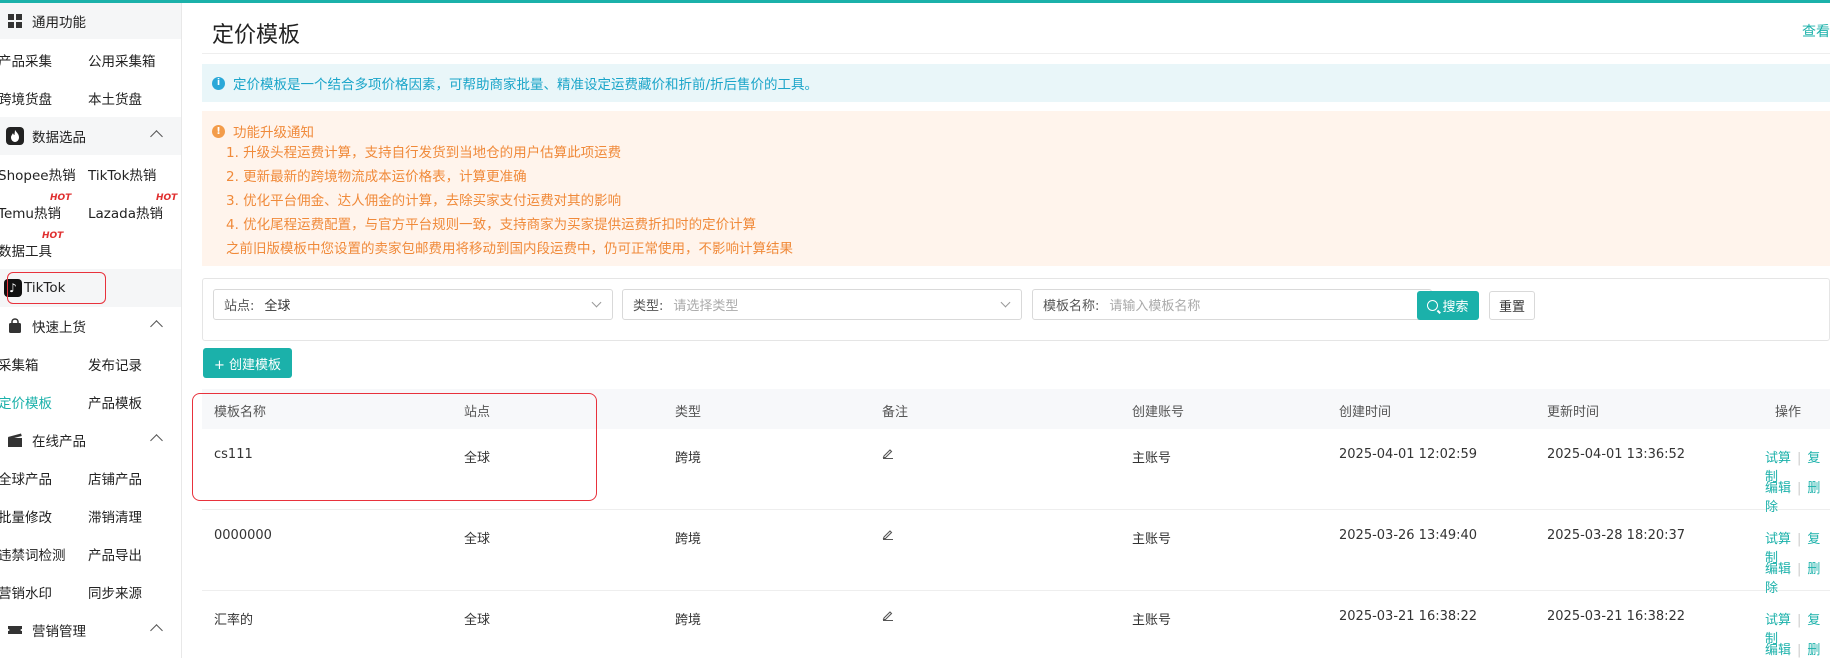 The image size is (1830, 658). What do you see at coordinates (133, 554) in the screenshot?
I see `sidebar-item-product-export: 产品导出` at bounding box center [133, 554].